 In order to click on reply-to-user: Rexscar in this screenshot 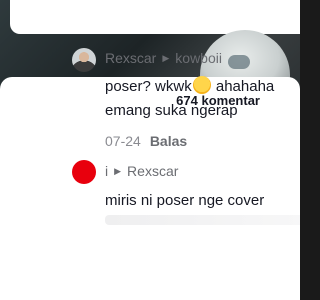, I will do `click(152, 171)`.